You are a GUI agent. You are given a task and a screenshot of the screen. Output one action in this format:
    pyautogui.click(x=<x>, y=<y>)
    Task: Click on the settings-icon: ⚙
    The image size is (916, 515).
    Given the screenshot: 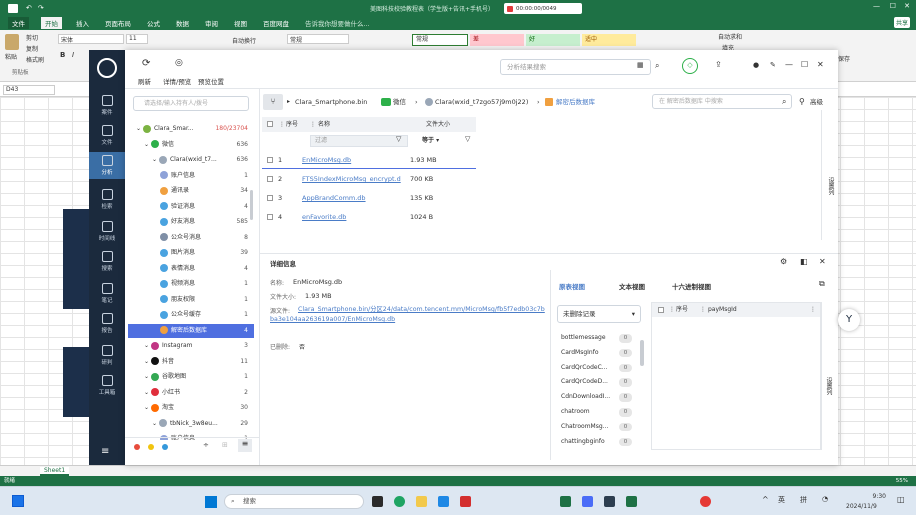 What is the action you would take?
    pyautogui.click(x=783, y=261)
    